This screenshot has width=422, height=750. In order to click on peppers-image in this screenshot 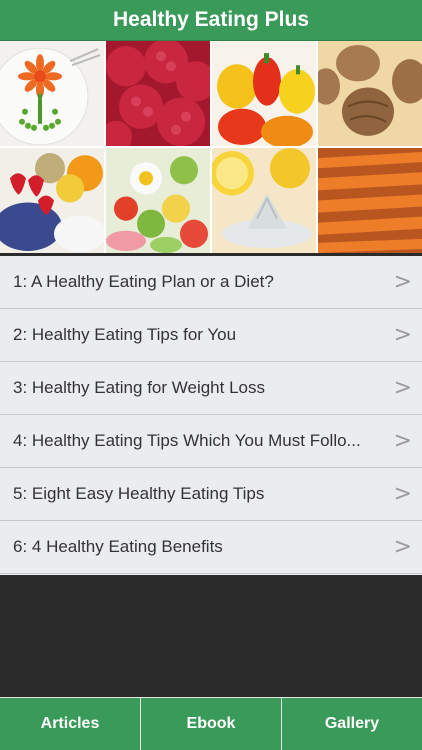, I will do `click(264, 93)`.